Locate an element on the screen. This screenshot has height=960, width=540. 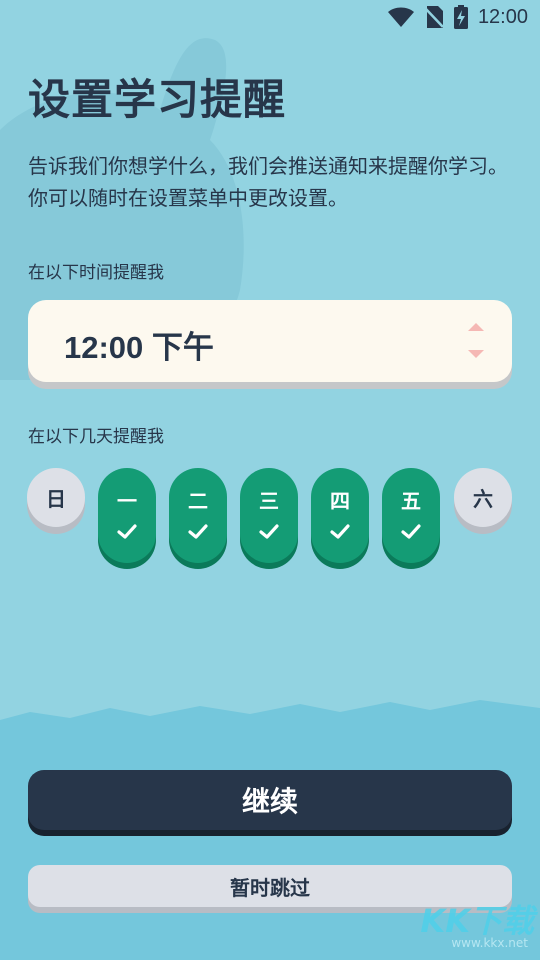
day-label: 日 is located at coordinates (56, 499).